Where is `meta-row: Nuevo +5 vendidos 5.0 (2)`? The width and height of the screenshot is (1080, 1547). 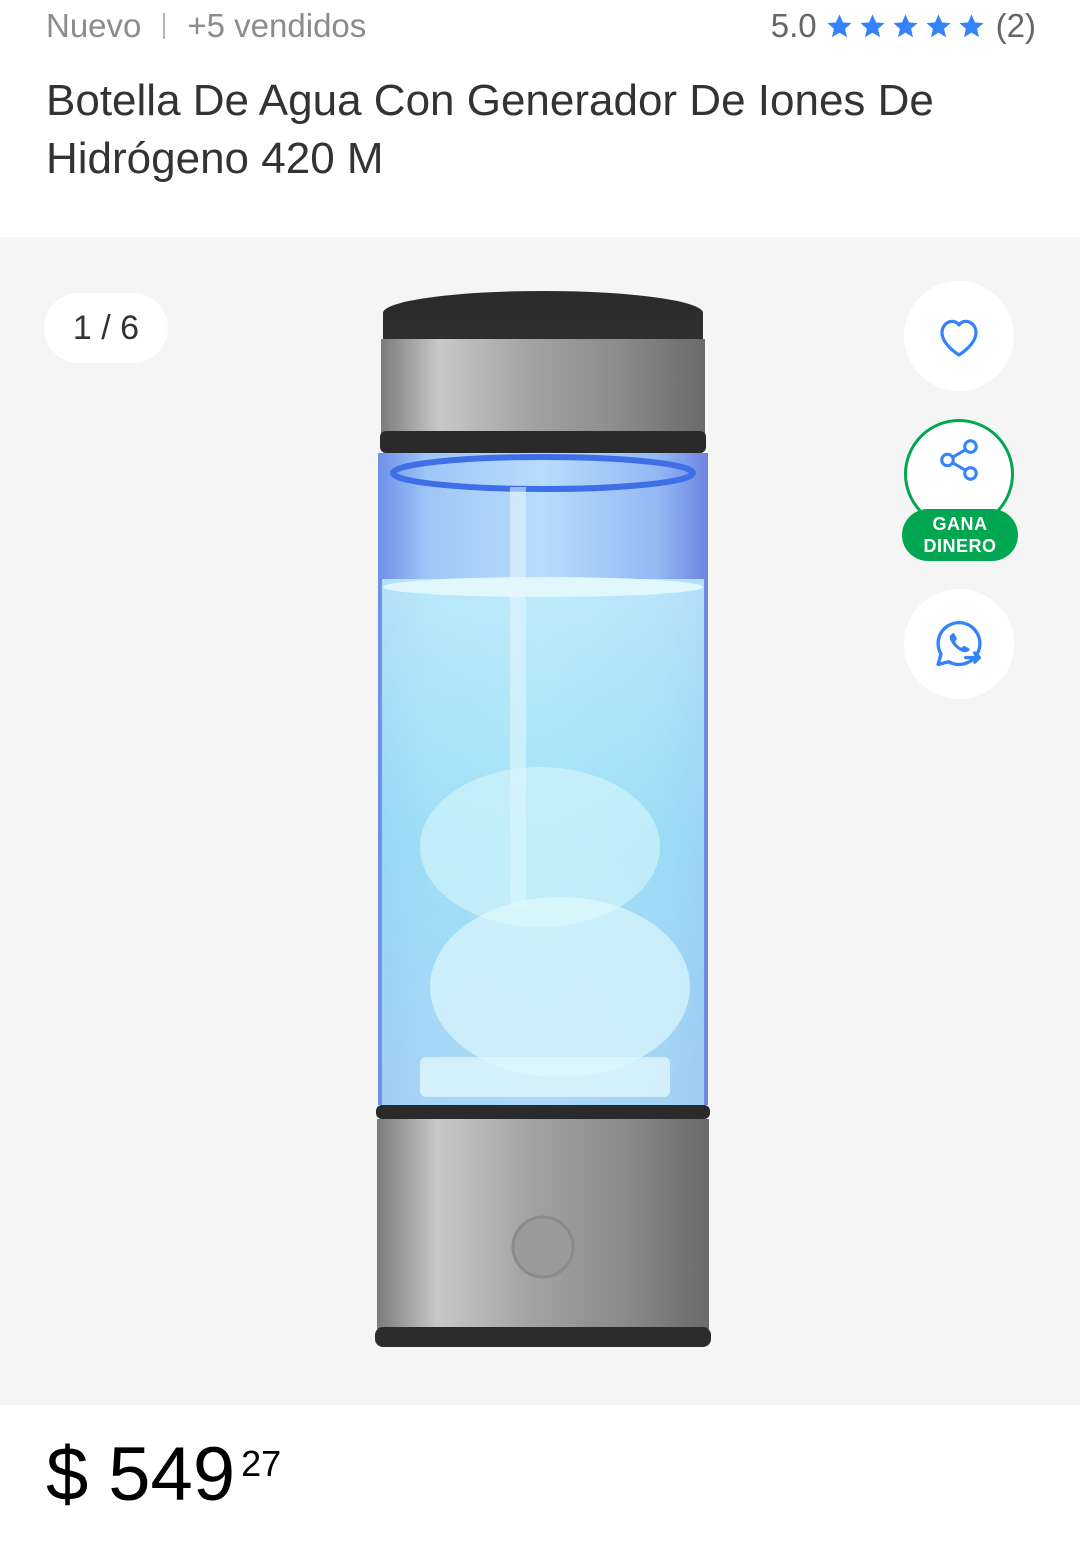 meta-row: Nuevo +5 vendidos 5.0 (2) is located at coordinates (541, 26).